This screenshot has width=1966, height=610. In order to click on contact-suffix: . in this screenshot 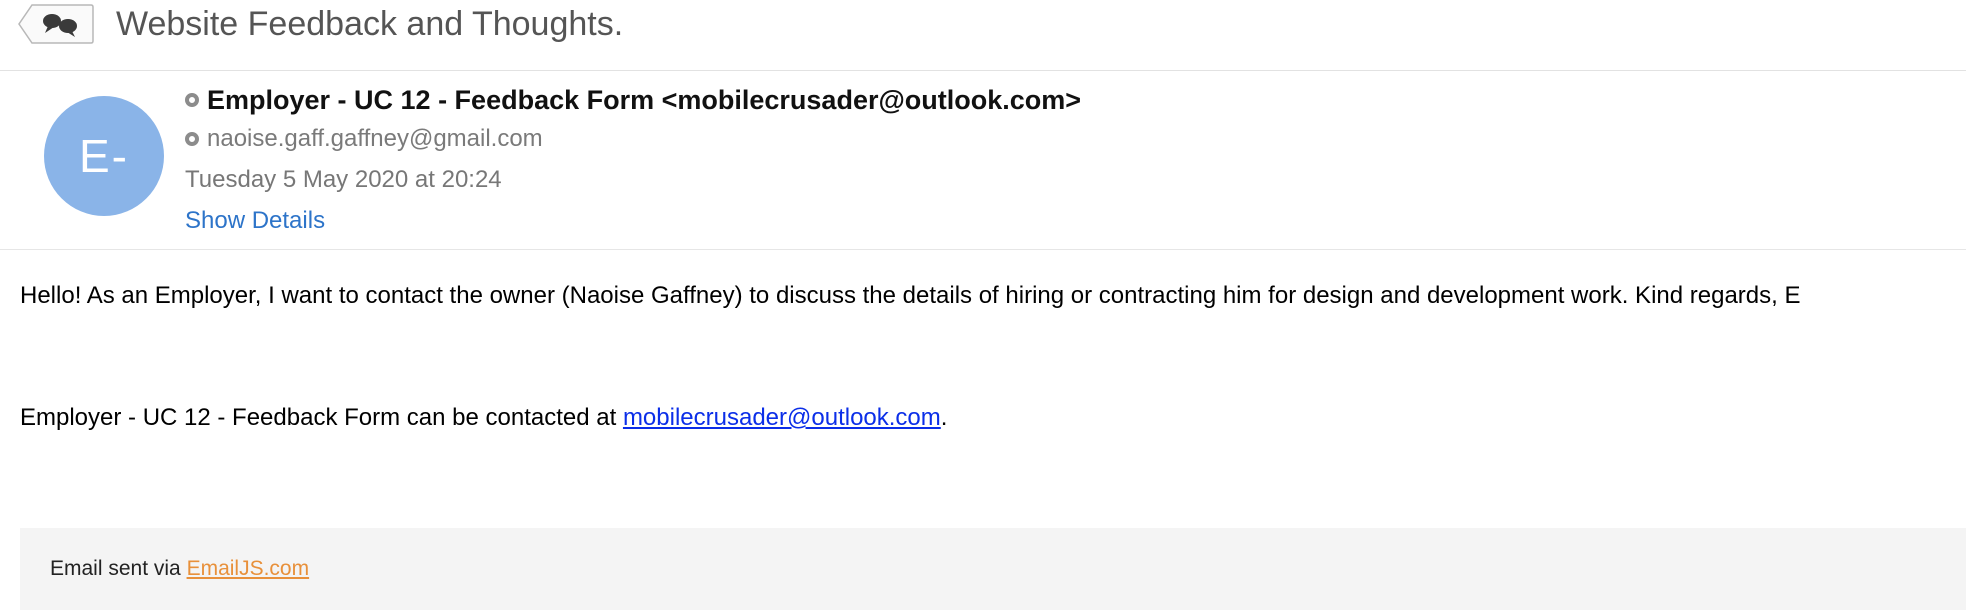, I will do `click(944, 417)`.